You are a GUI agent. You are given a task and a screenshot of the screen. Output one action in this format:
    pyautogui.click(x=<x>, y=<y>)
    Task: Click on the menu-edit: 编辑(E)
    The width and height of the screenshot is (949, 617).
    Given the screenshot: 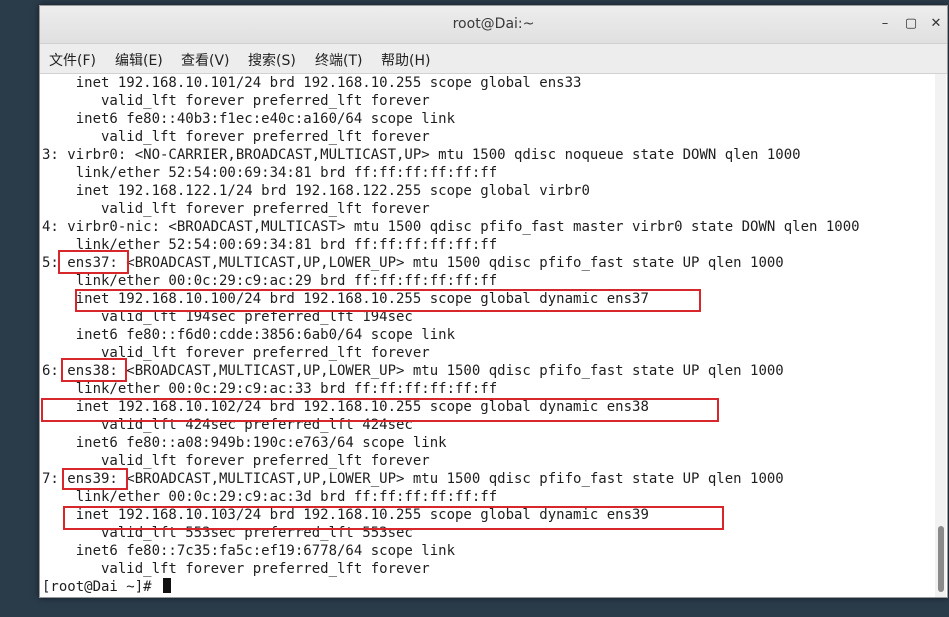 What is the action you would take?
    pyautogui.click(x=139, y=60)
    